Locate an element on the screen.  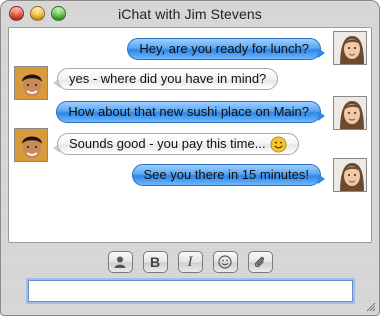
message-bubble: See you there in 15 minutes! is located at coordinates (226, 175).